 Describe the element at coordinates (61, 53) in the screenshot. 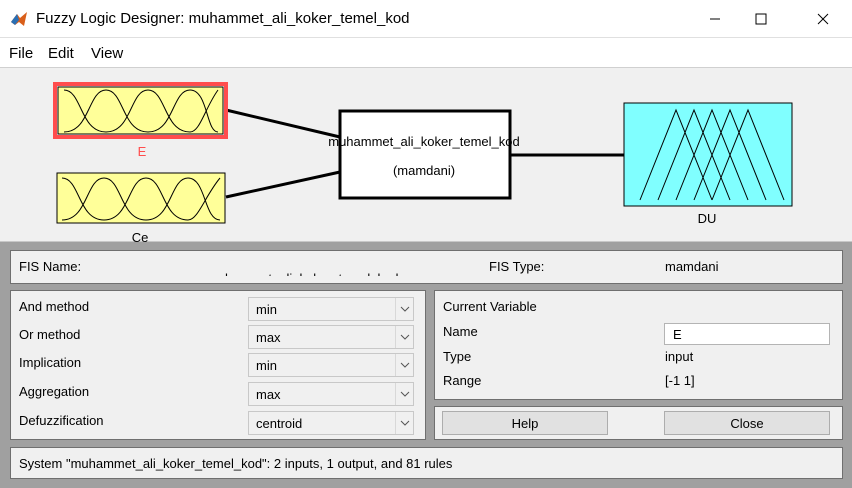

I see `menu-edit: Edit` at that location.